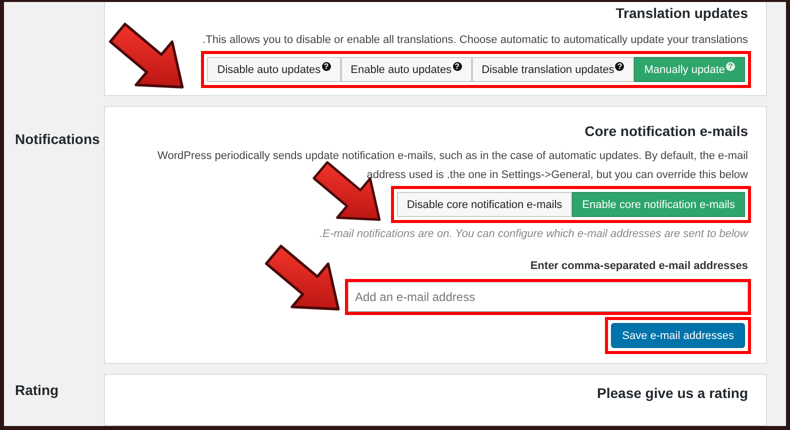  What do you see at coordinates (57, 139) in the screenshot?
I see `section-label: Notifications` at bounding box center [57, 139].